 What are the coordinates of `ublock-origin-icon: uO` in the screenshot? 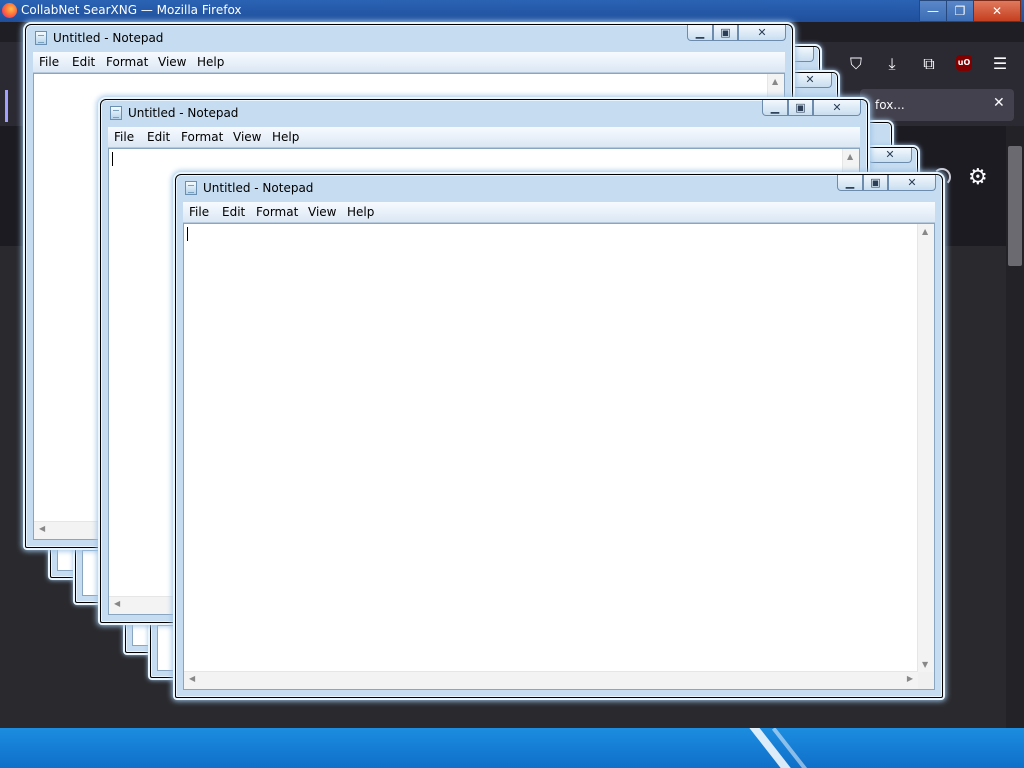 It's located at (964, 63).